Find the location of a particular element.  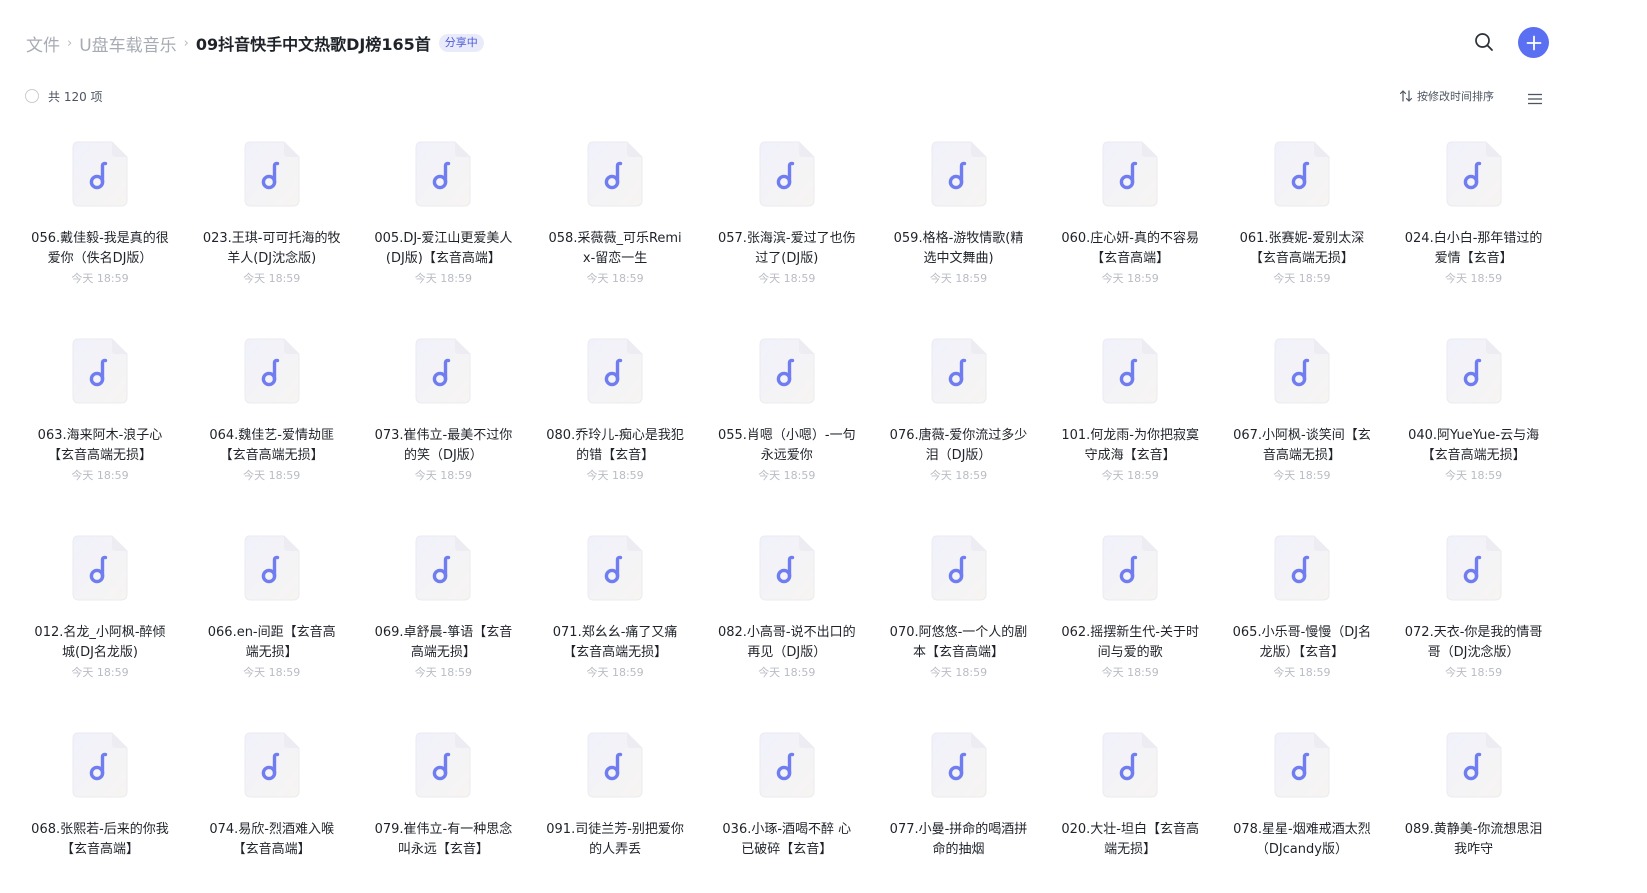

file-item: 060.庄心妍-真的不容易【玄音高端】今天 18:59 is located at coordinates (1130, 236).